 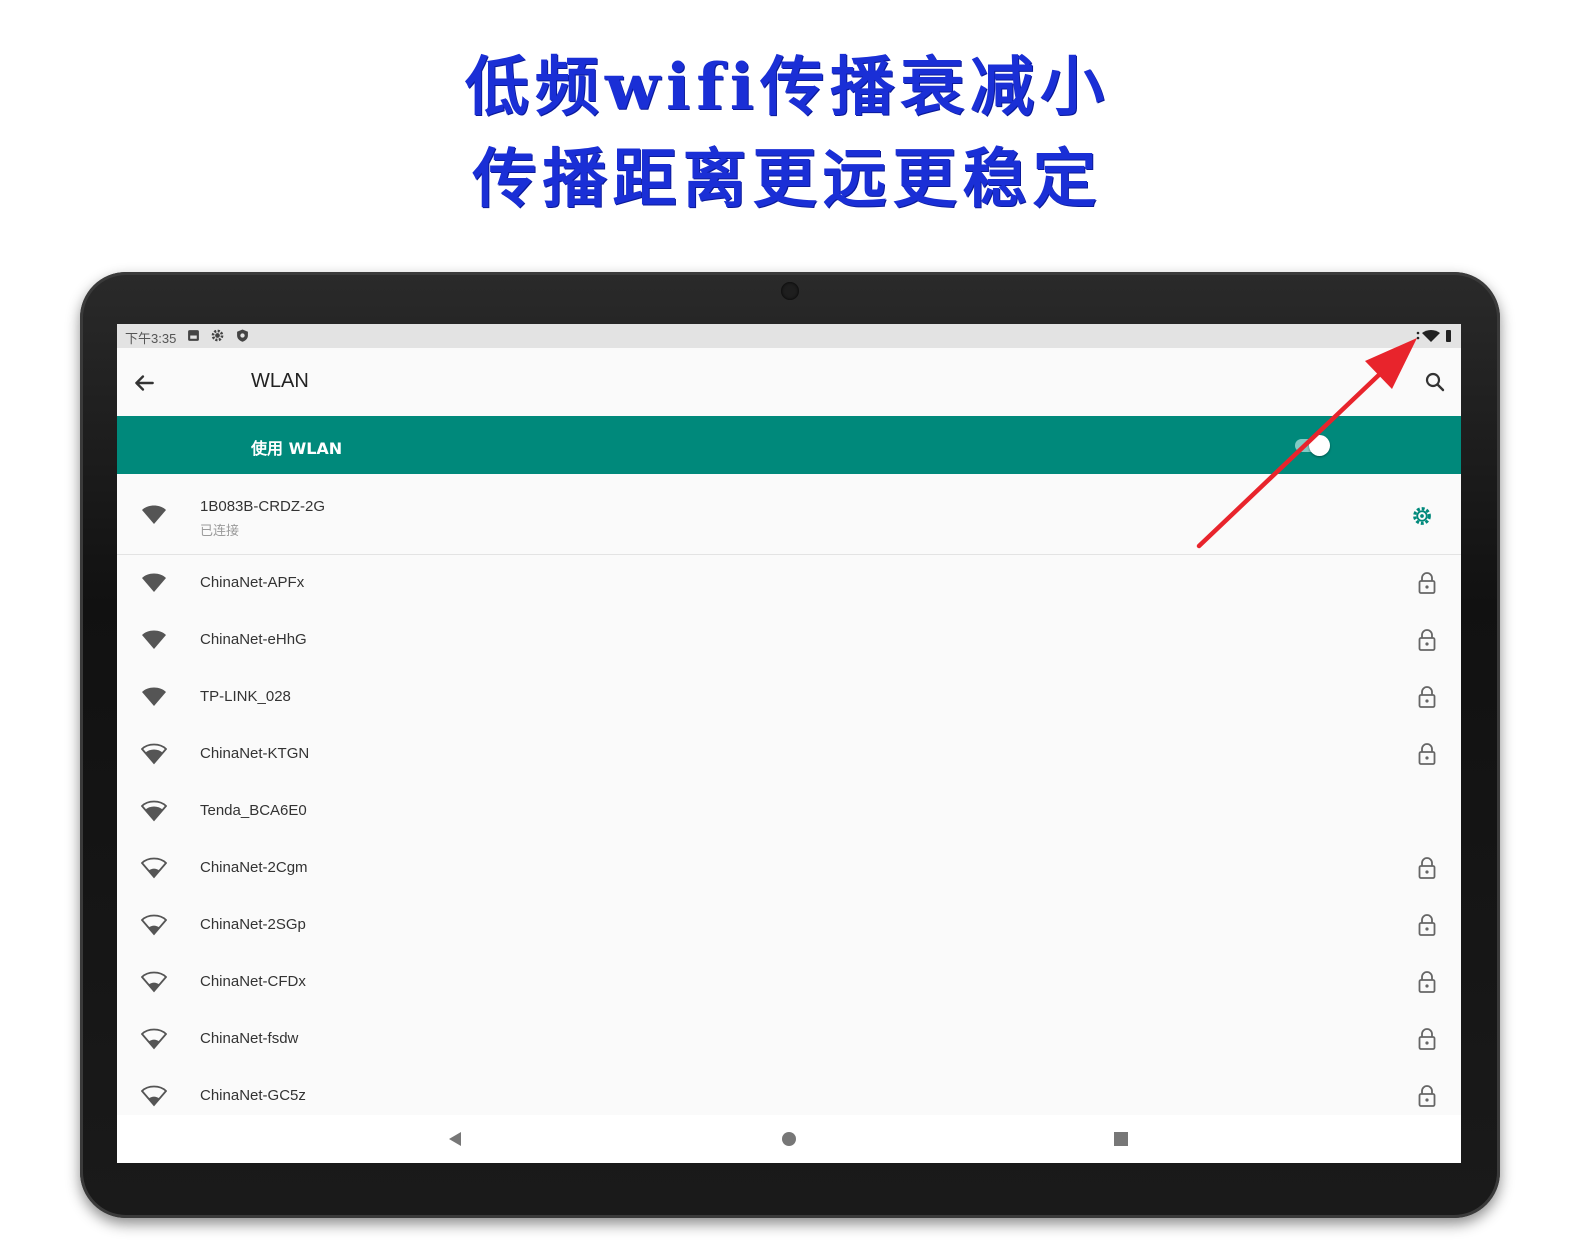 I want to click on battery-icon, so click(x=1448, y=336).